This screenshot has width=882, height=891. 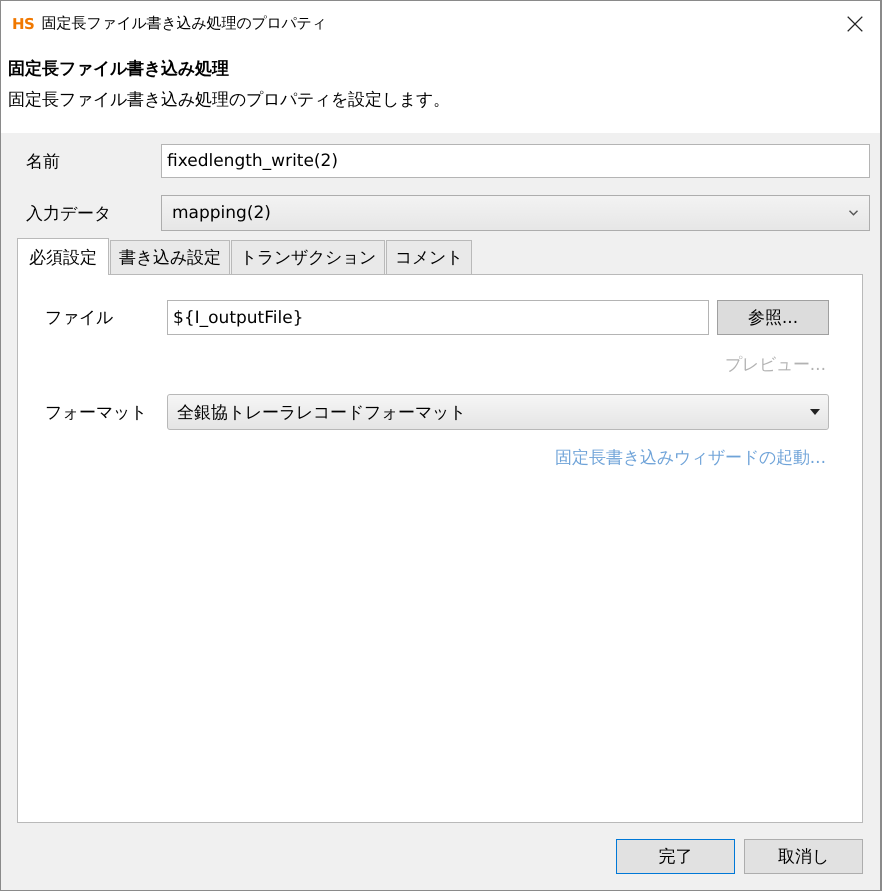 I want to click on tab: 必須設定, so click(x=63, y=256).